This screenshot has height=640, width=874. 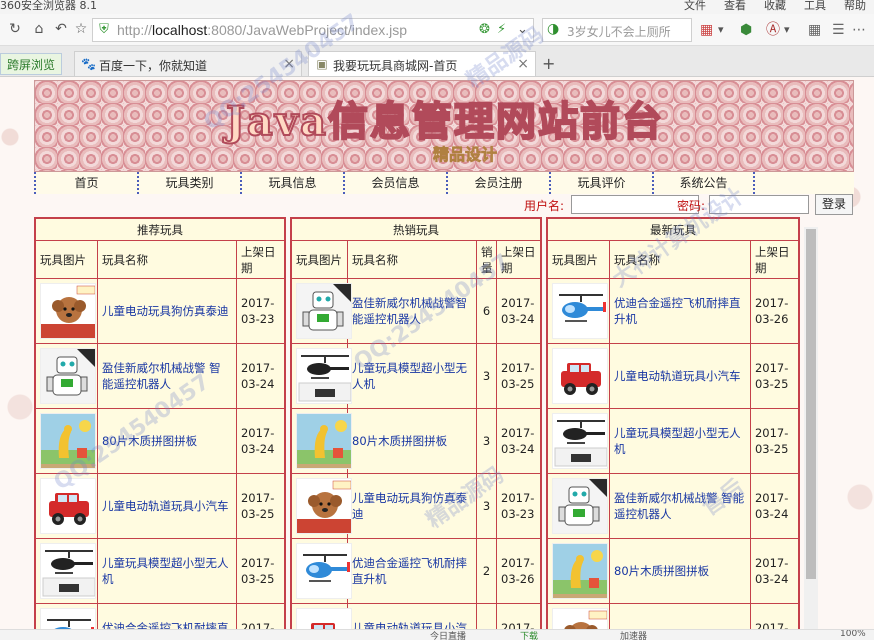 What do you see at coordinates (773, 30) in the screenshot?
I see `translate-icon: Ⓐ` at bounding box center [773, 30].